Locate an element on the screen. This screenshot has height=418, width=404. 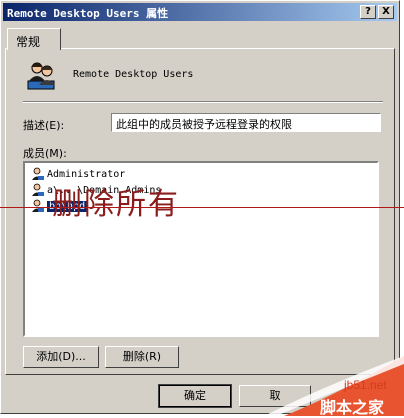
site-url: jb51.net is located at coordinates (365, 385).